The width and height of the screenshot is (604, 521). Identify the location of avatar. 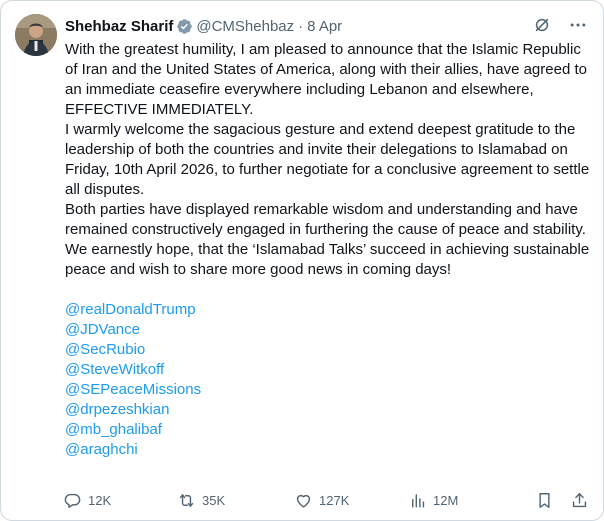
(36, 35).